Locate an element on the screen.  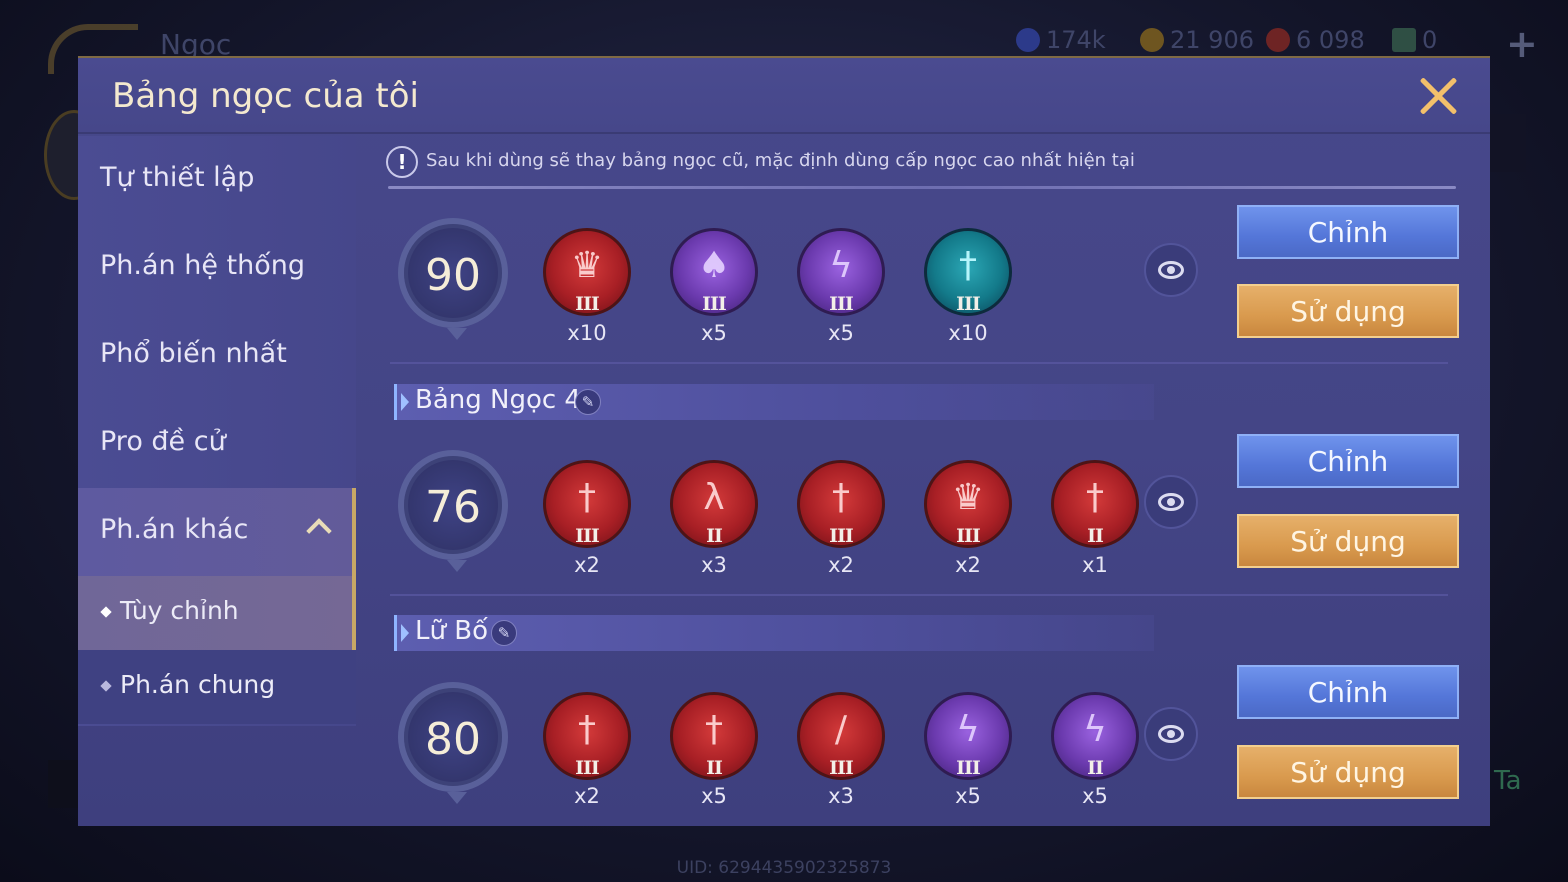
spiral-token-icon is located at coordinates (1028, 40).